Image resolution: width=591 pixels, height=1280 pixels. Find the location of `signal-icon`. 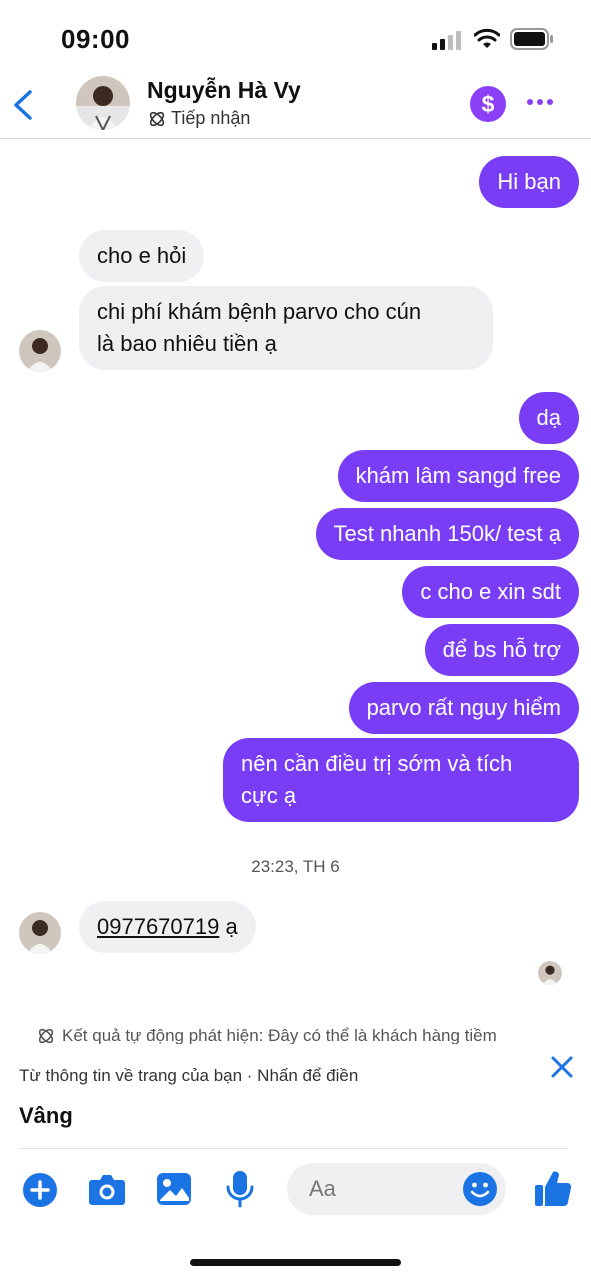

signal-icon is located at coordinates (446, 40).